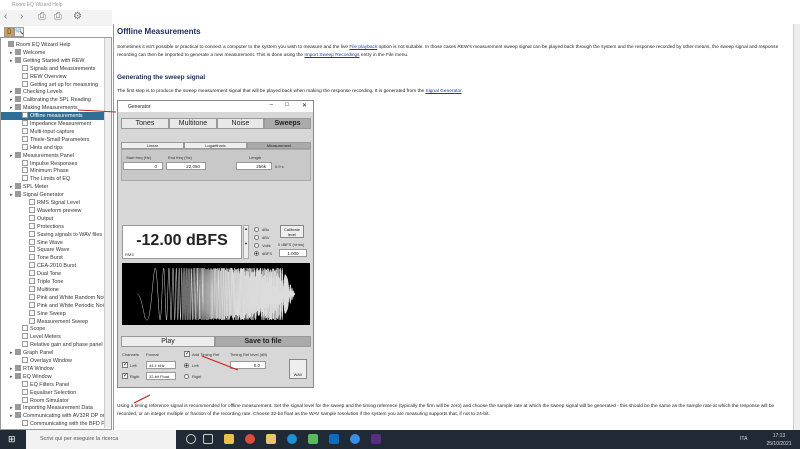 This screenshot has width=800, height=449. Describe the element at coordinates (49, 84) in the screenshot. I see `tree-item: Getting set up for measuring` at that location.